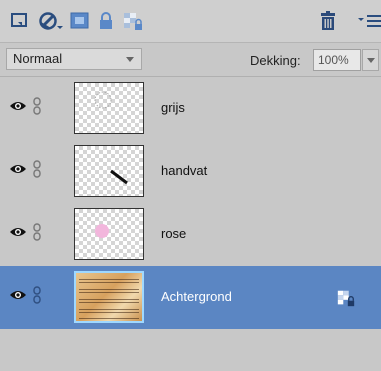 This screenshot has width=381, height=371. I want to click on layers-toolbar, so click(190, 21).